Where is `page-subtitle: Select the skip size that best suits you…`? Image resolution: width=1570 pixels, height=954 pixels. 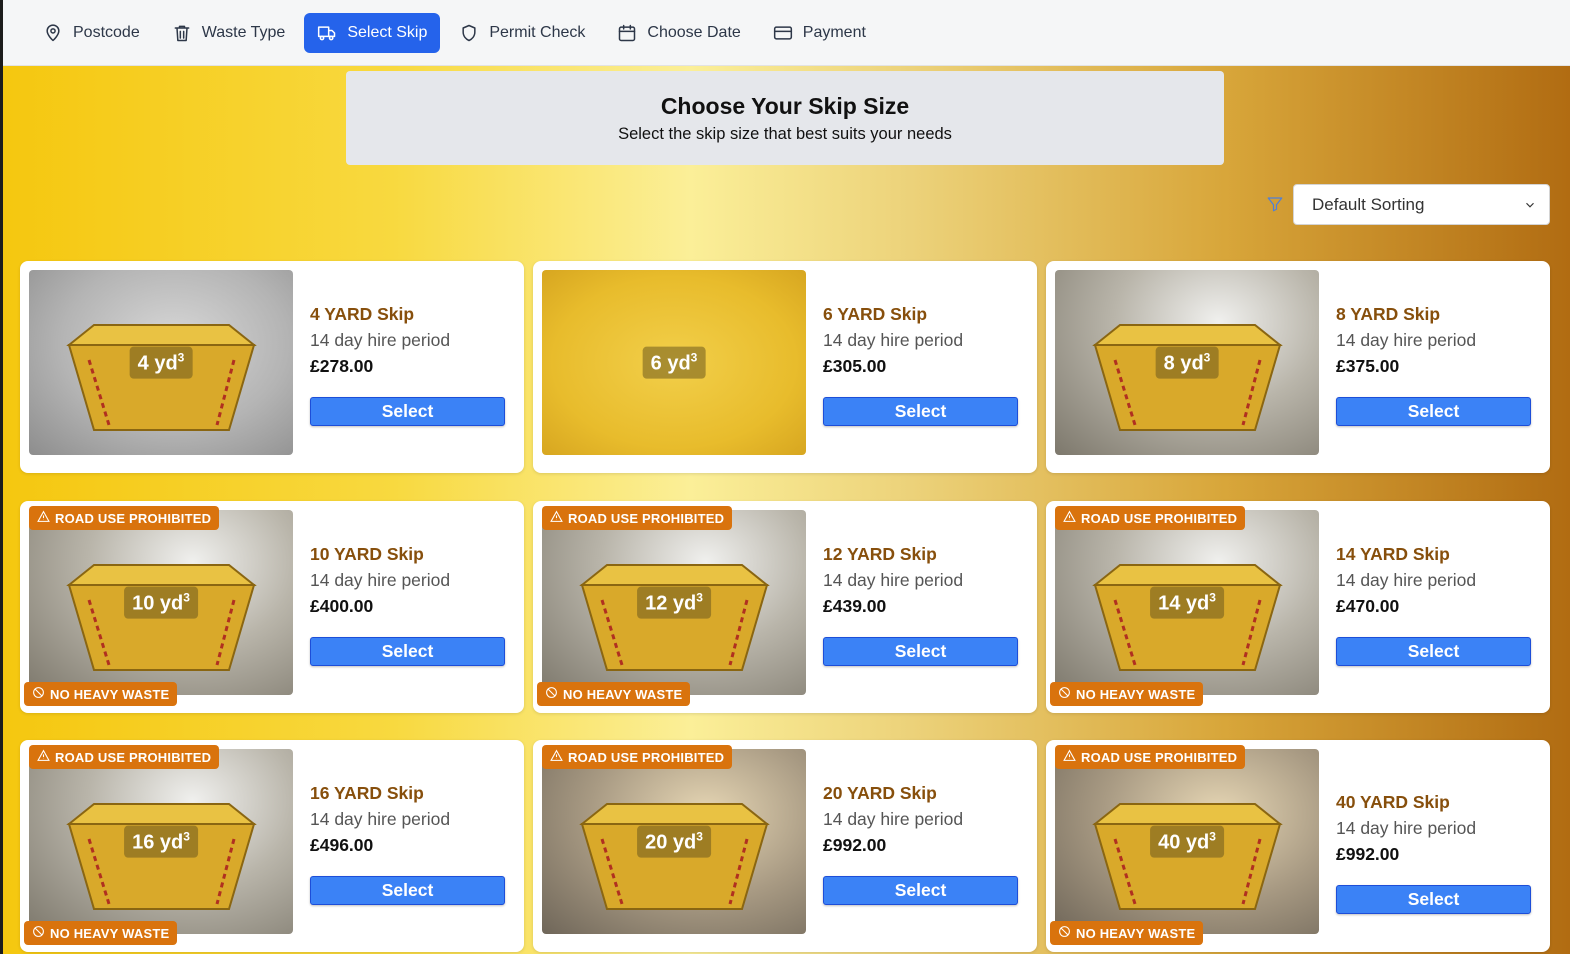
page-subtitle: Select the skip size that best suits you… is located at coordinates (785, 134).